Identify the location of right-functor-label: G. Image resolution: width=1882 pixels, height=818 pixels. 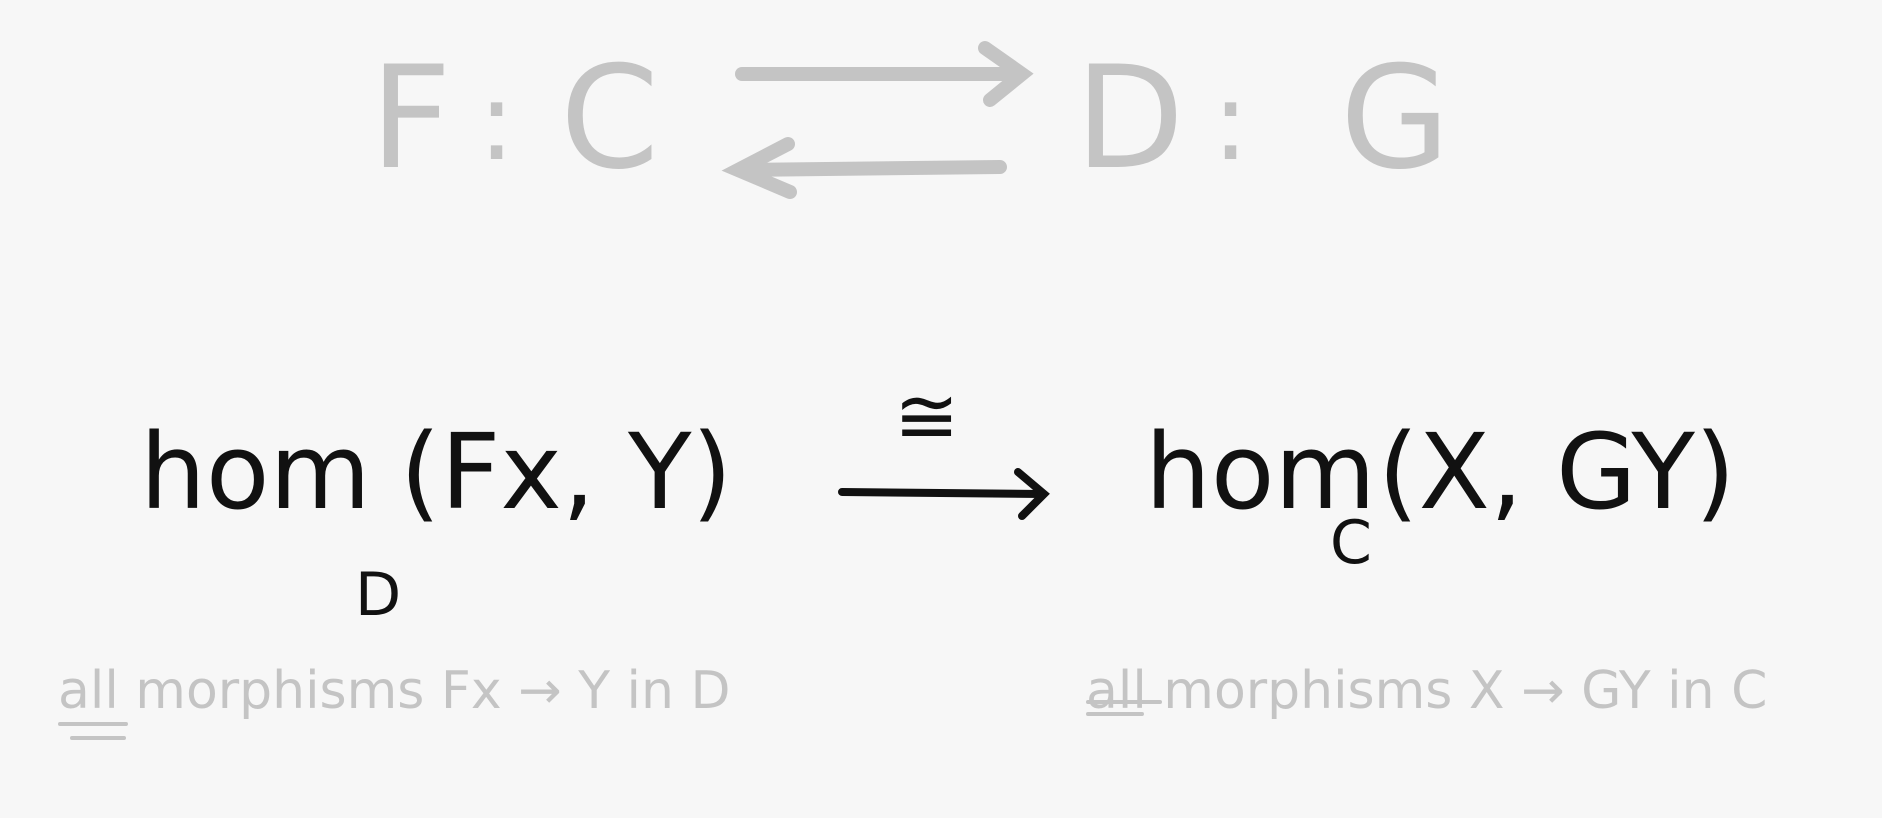
(1396, 118).